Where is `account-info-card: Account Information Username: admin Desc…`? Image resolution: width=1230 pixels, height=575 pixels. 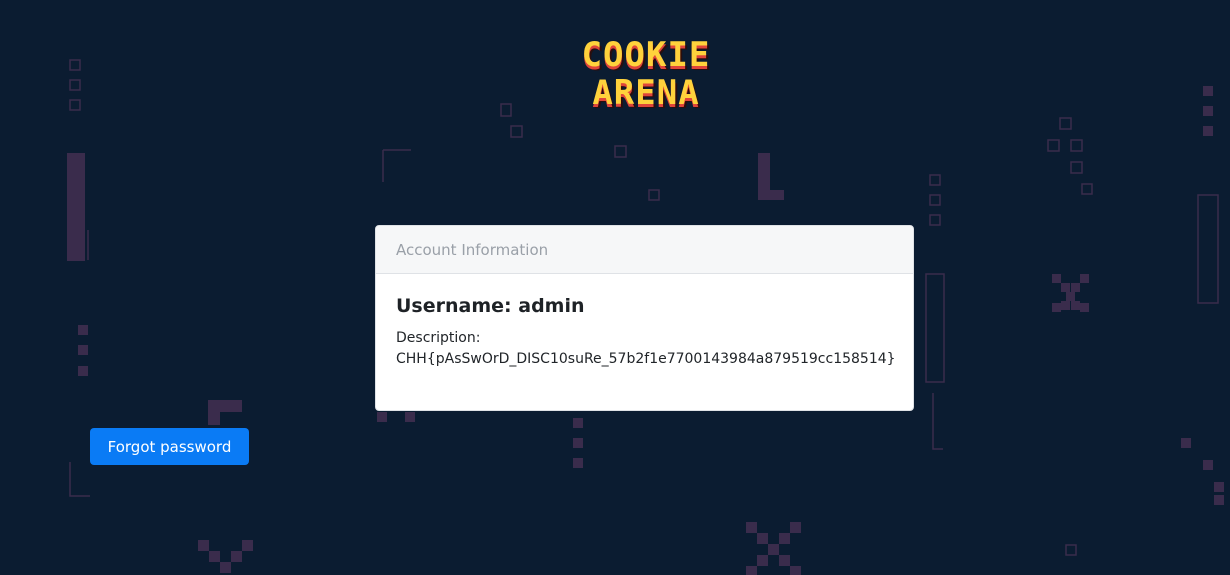
account-info-card: Account Information Username: admin Desc… is located at coordinates (644, 318).